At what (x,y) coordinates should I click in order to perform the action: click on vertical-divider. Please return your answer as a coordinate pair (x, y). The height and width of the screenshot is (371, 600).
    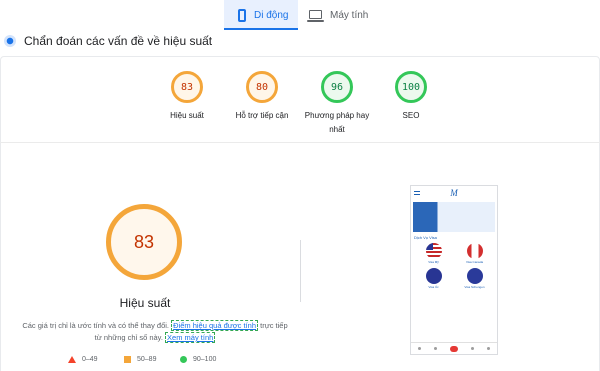
    Looking at the image, I should click on (300, 271).